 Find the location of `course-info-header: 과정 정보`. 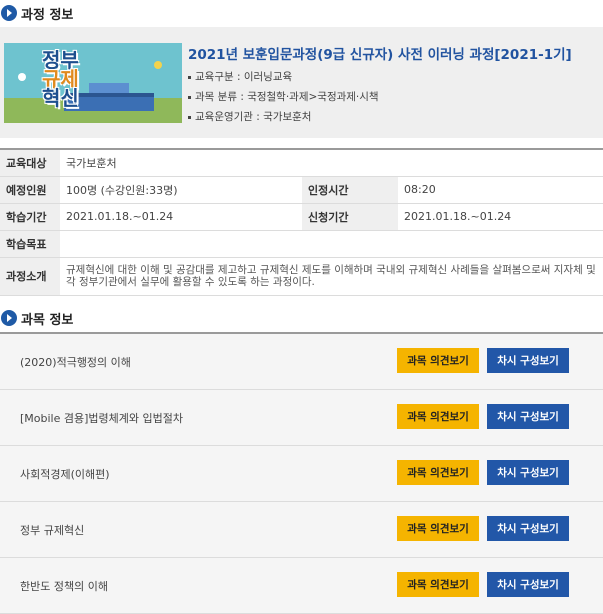

course-info-header: 과정 정보 is located at coordinates (36, 13).